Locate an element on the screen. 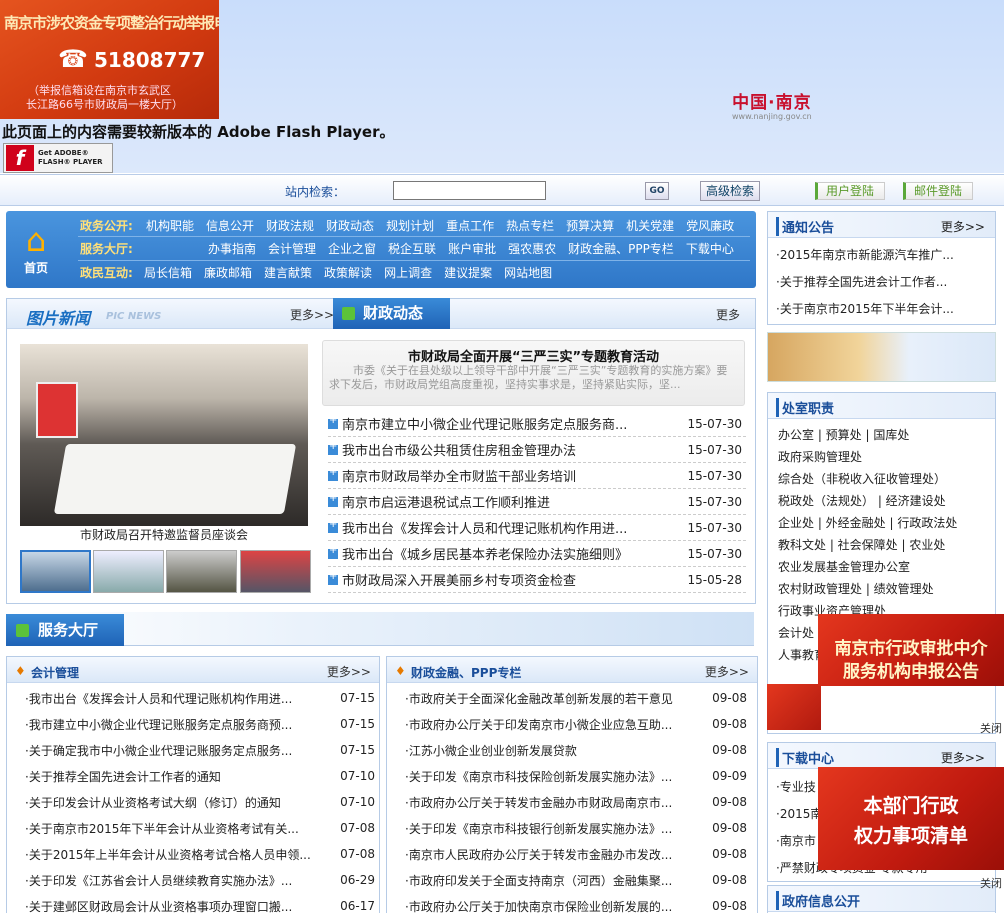  pic-news-more-link: 更多>> is located at coordinates (312, 314).